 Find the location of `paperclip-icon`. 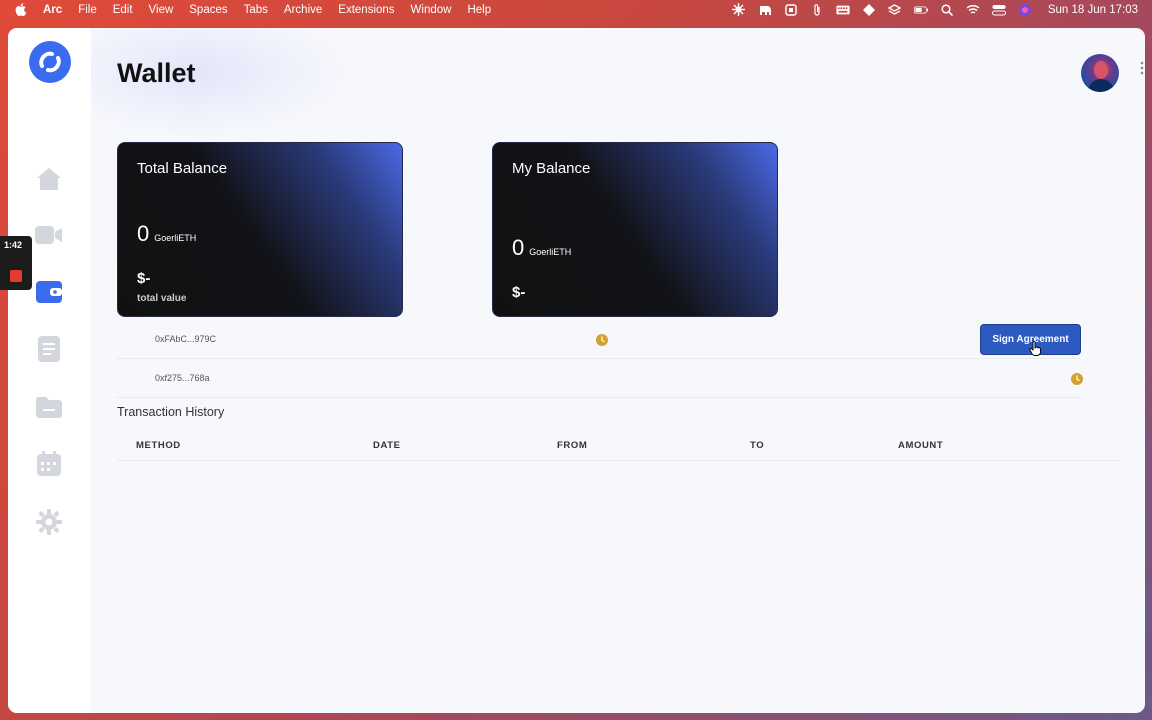

paperclip-icon is located at coordinates (817, 10).